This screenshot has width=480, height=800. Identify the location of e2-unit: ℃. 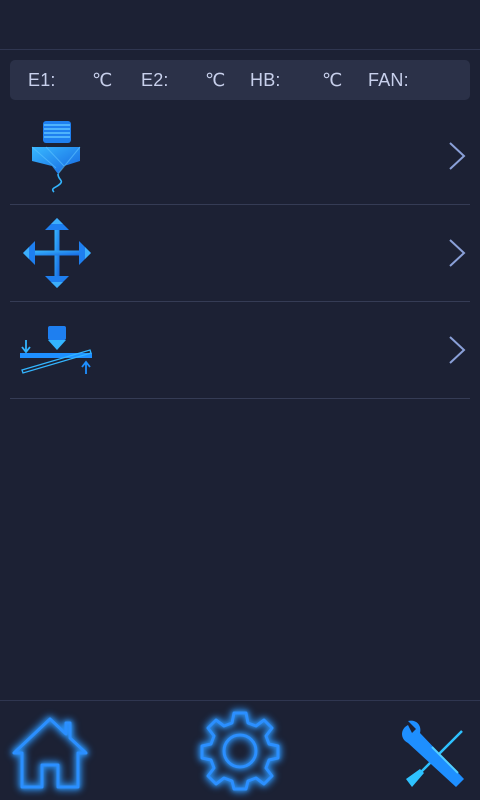
(215, 80).